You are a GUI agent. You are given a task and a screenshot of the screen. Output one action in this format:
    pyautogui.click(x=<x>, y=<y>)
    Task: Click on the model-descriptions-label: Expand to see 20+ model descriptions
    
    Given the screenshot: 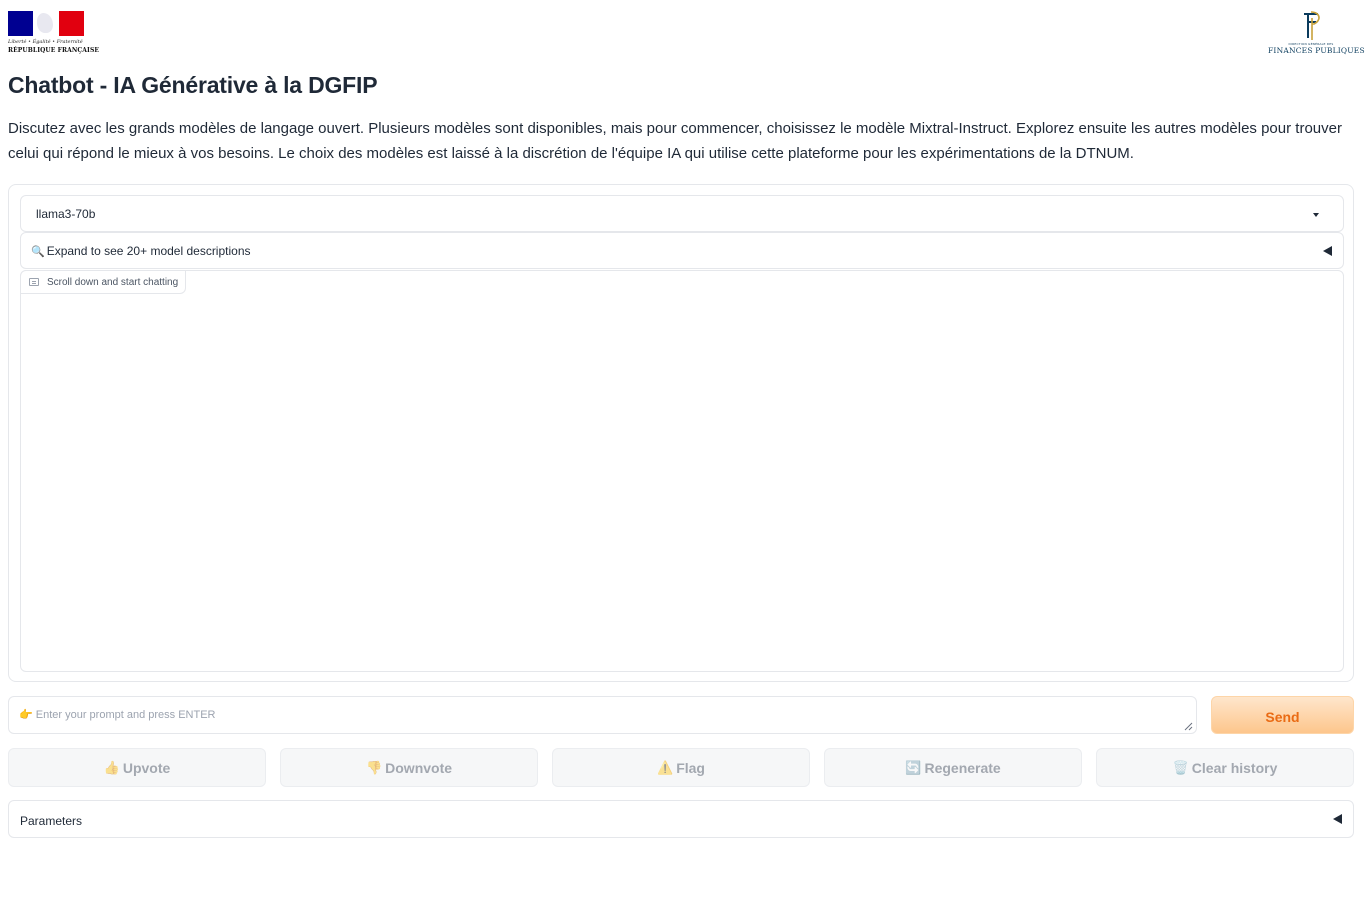 What is the action you would take?
    pyautogui.click(x=148, y=251)
    